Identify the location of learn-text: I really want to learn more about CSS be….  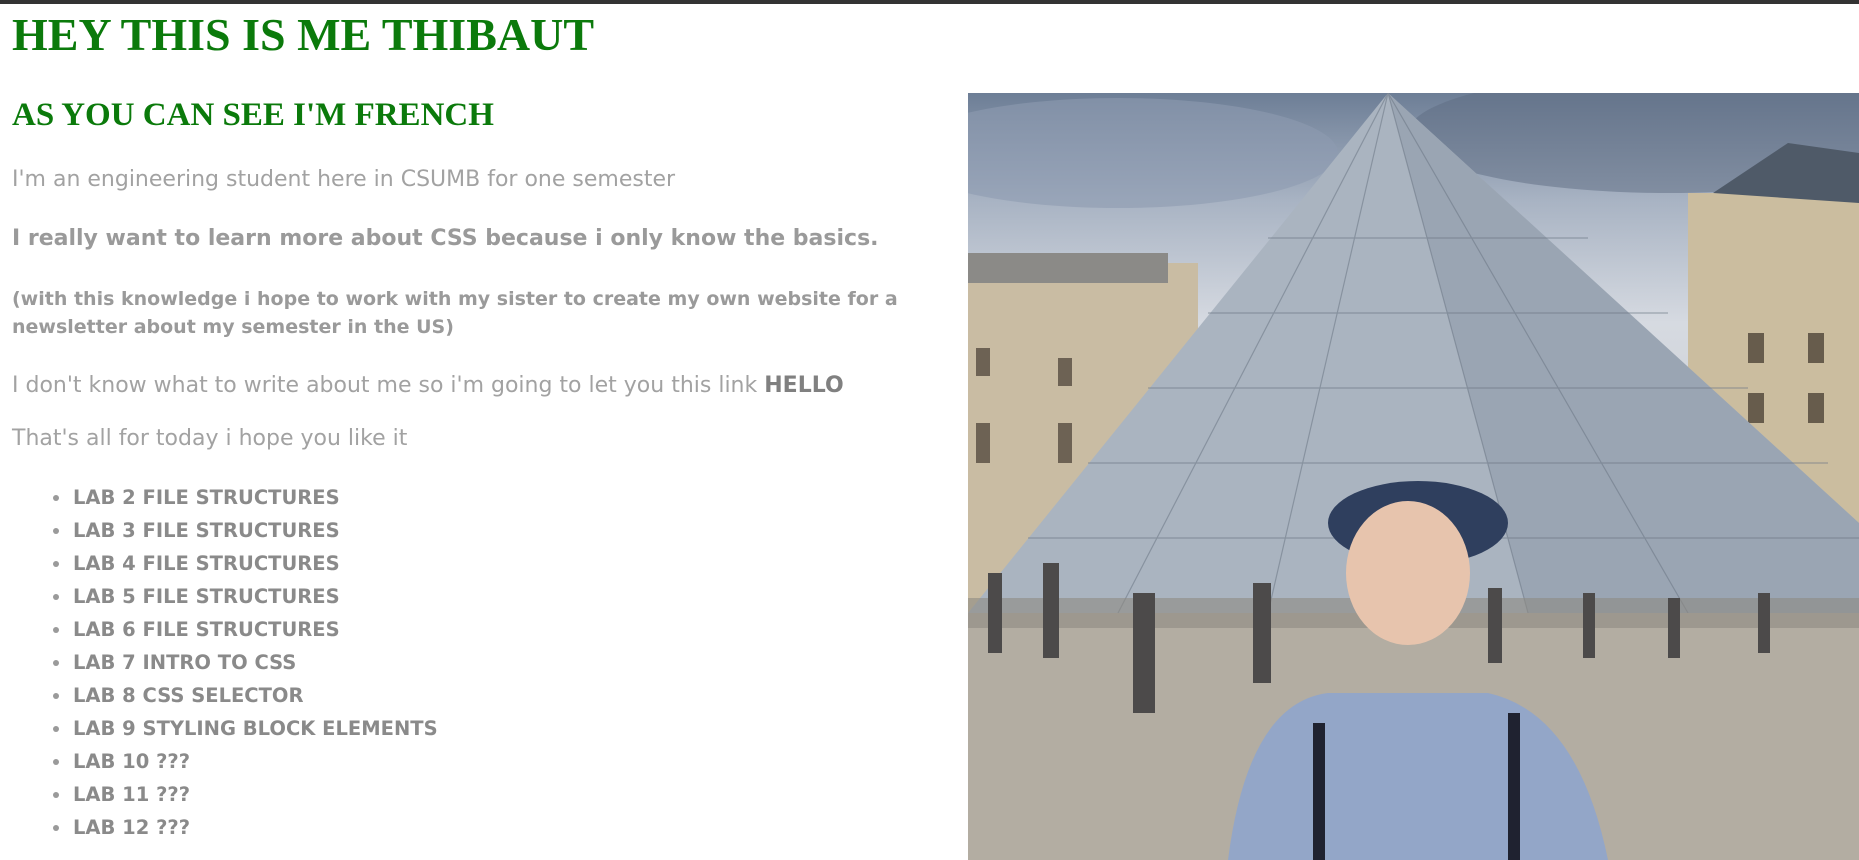
(445, 238).